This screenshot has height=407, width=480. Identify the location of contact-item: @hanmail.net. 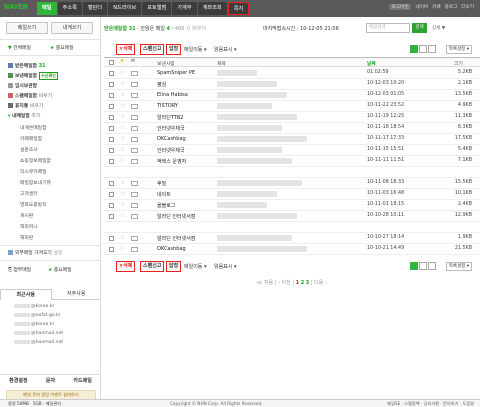
(38, 333).